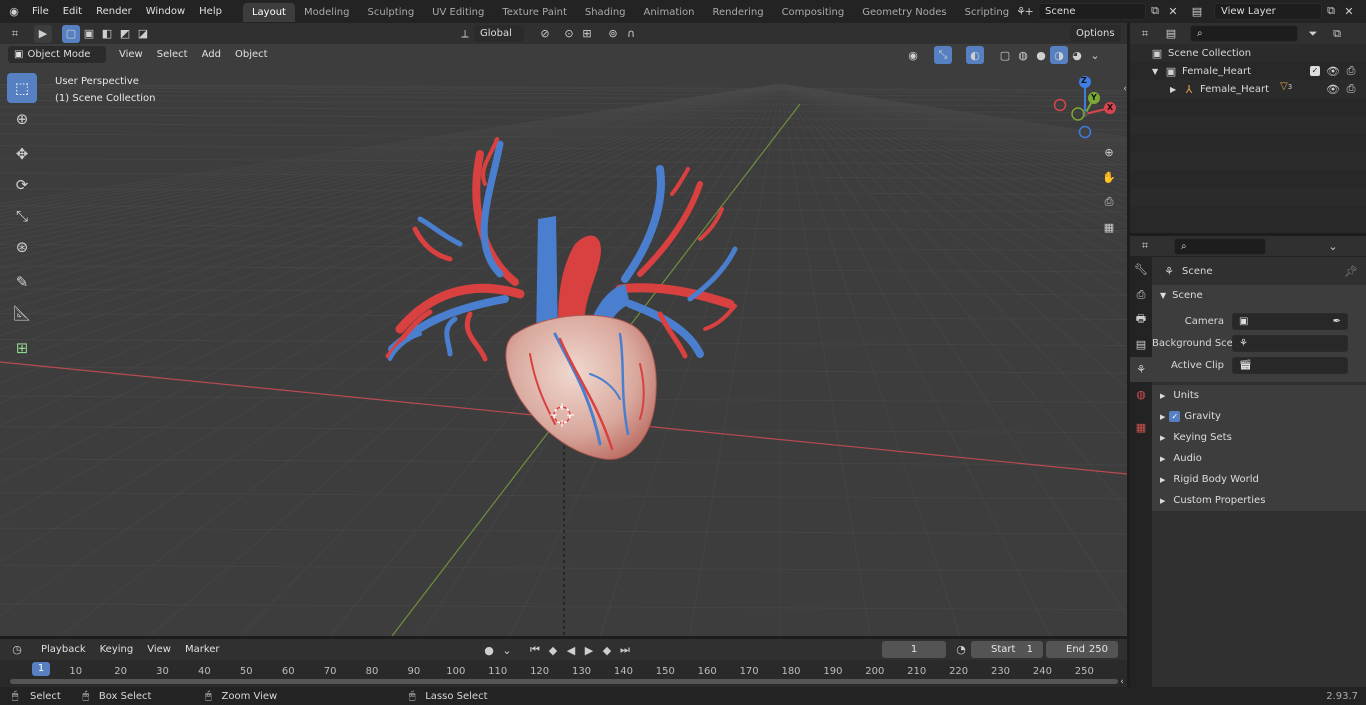 The width and height of the screenshot is (1366, 705). What do you see at coordinates (1268, 11) in the screenshot?
I see `view-layer-field: View Layer` at bounding box center [1268, 11].